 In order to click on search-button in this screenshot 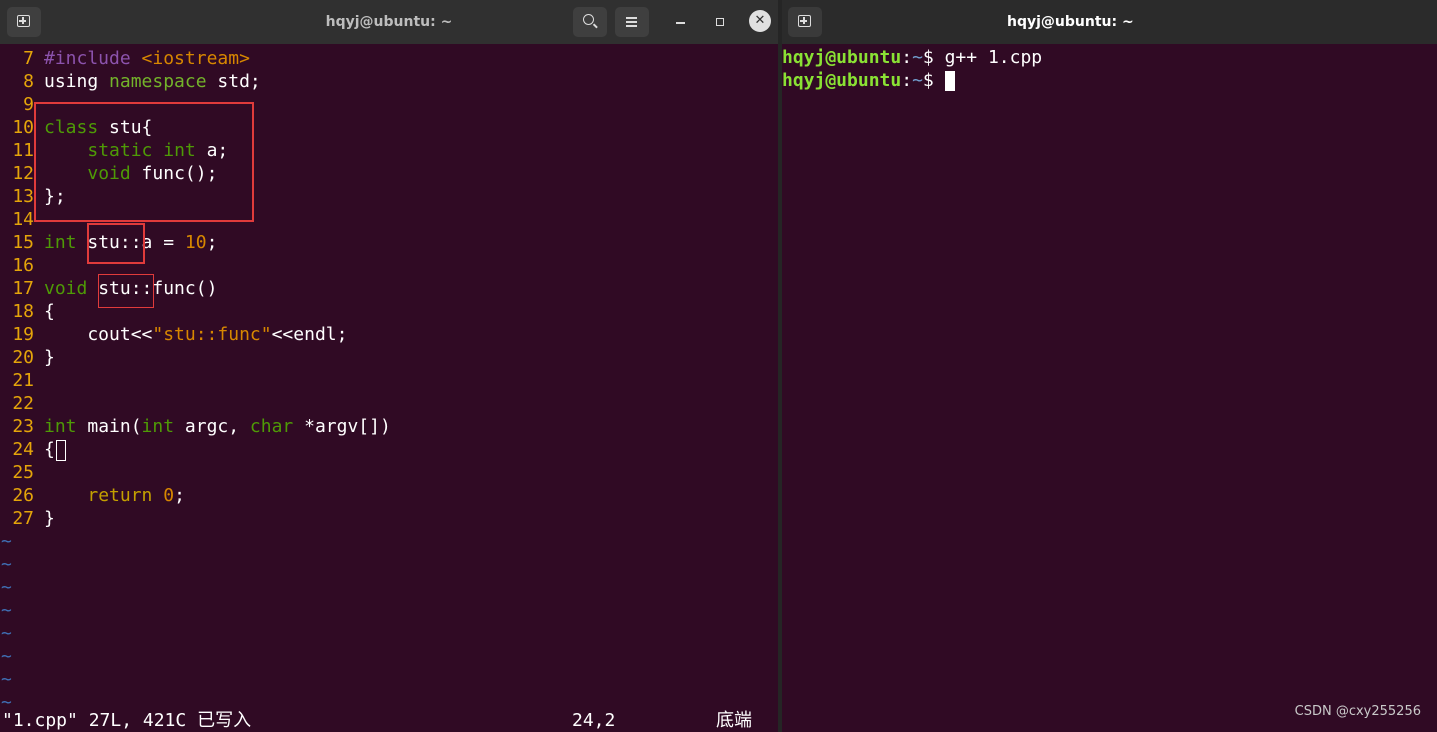, I will do `click(590, 22)`.